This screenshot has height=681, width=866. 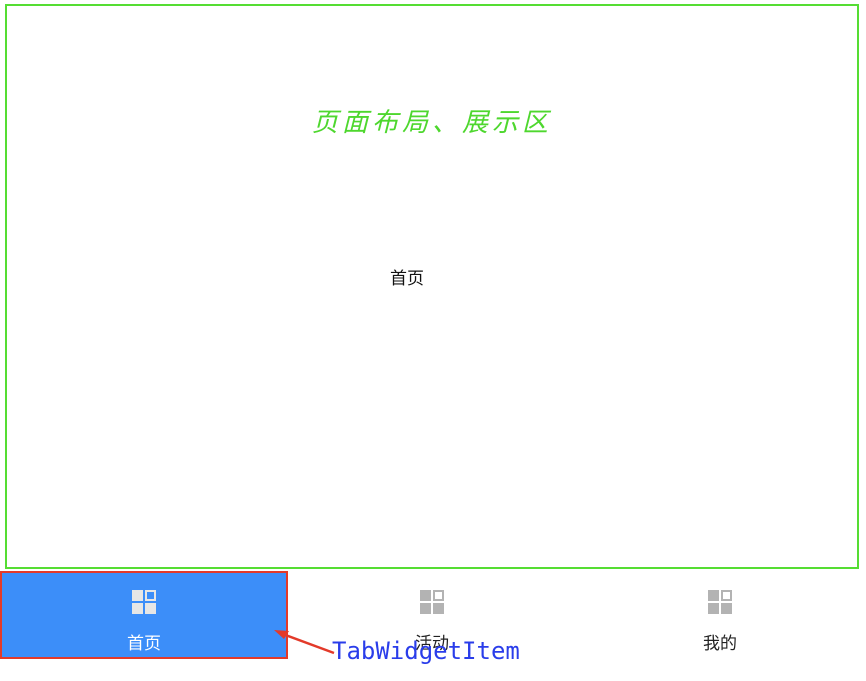 What do you see at coordinates (720, 615) in the screenshot?
I see `tab-mine: 我的` at bounding box center [720, 615].